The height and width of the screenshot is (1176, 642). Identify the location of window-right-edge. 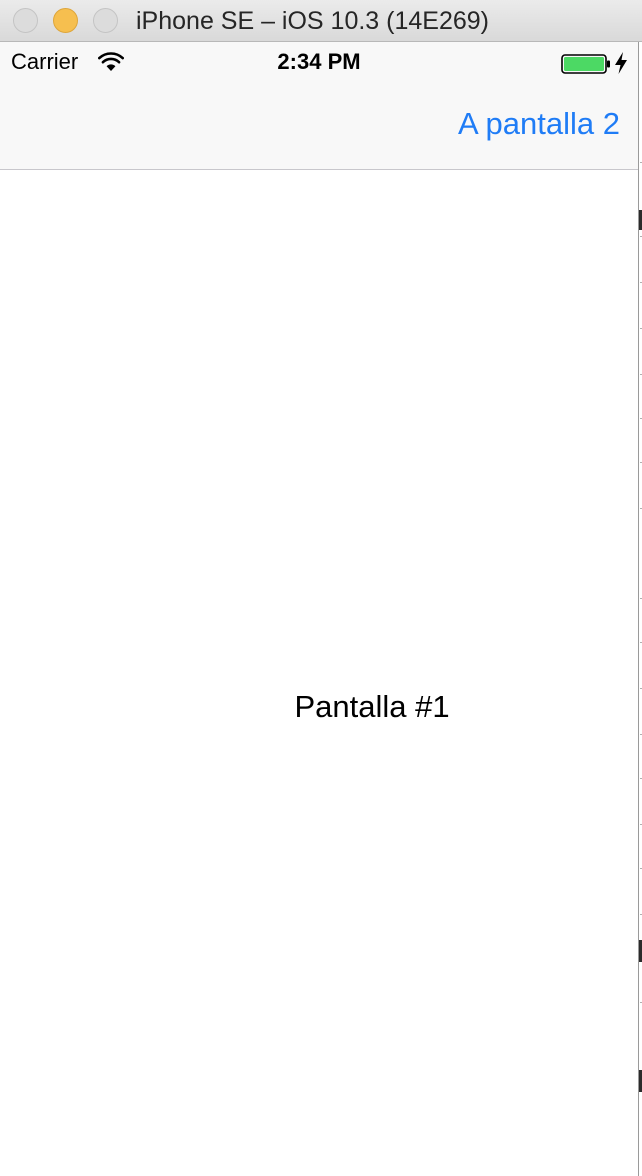
(640, 609).